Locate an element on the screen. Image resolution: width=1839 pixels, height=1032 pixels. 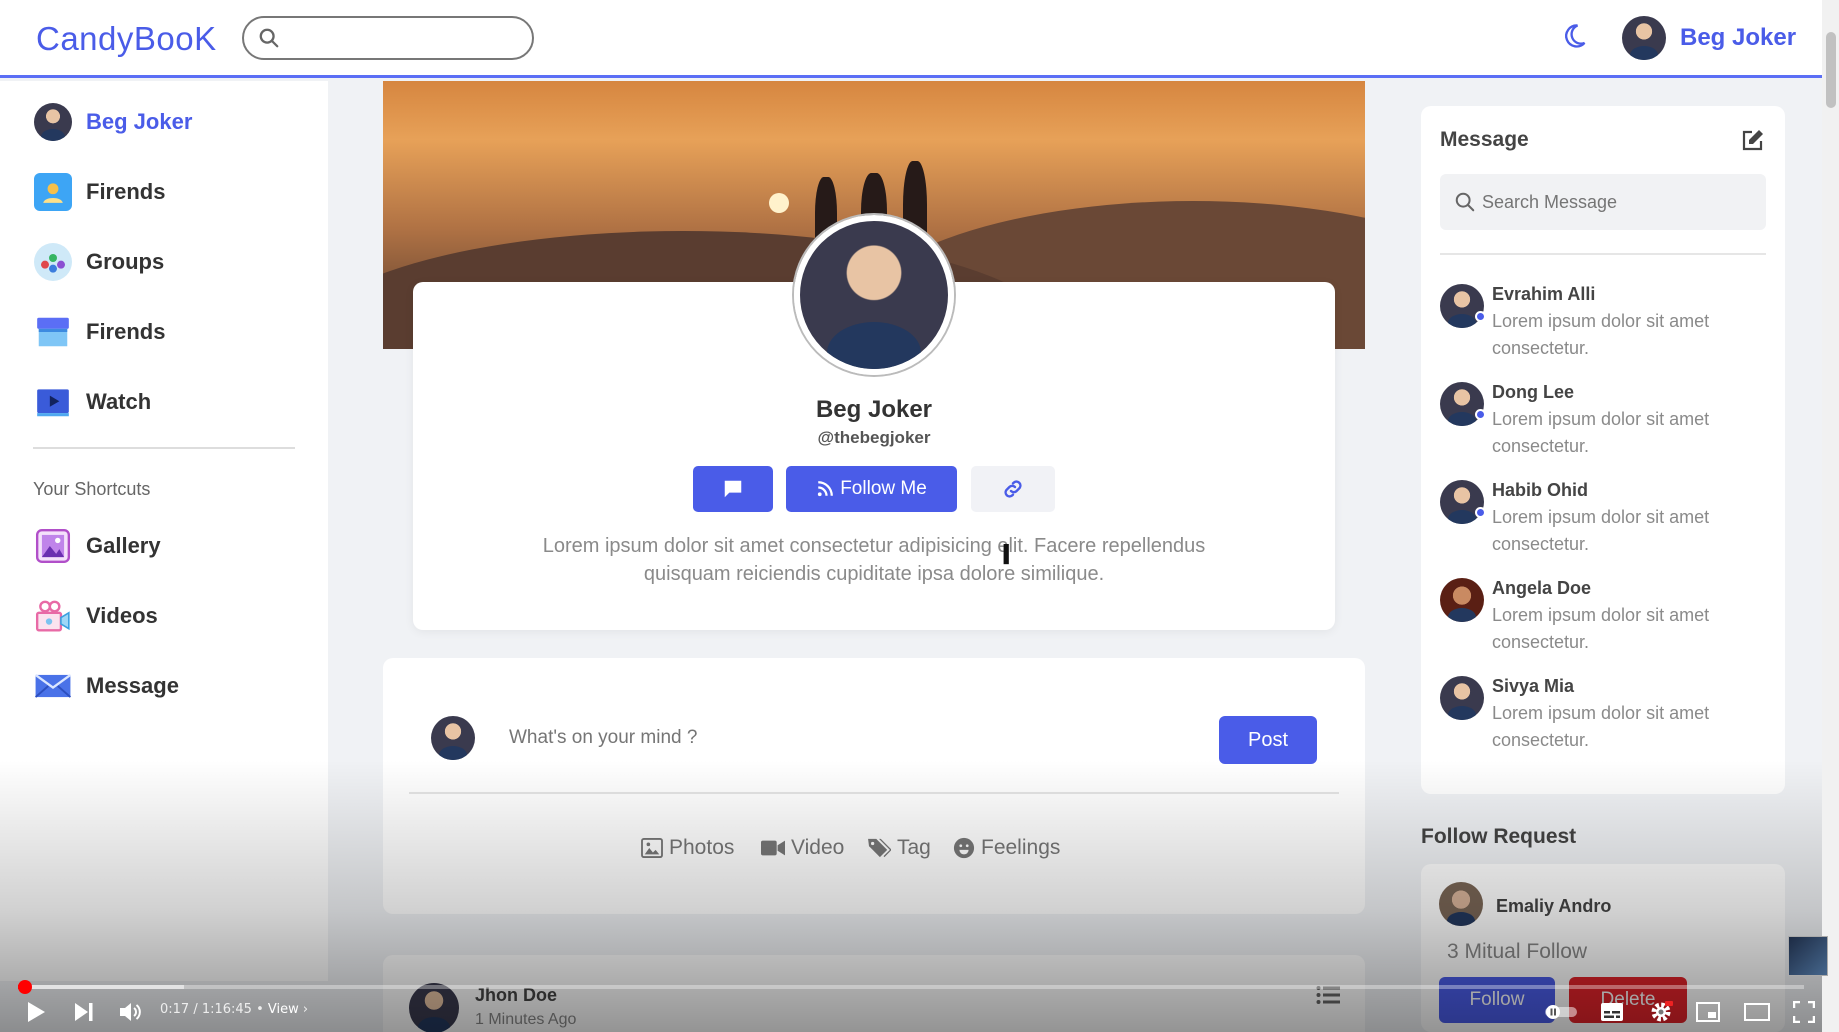
sidebar-item-groups: Groups is located at coordinates (99, 262).